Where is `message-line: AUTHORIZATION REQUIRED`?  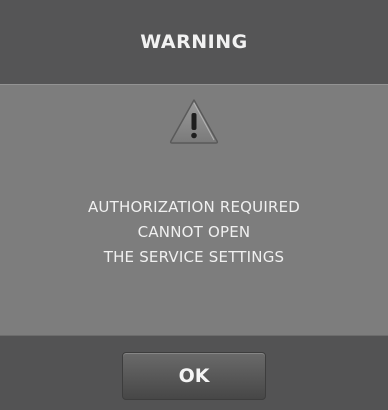
message-line: AUTHORIZATION REQUIRED is located at coordinates (194, 207).